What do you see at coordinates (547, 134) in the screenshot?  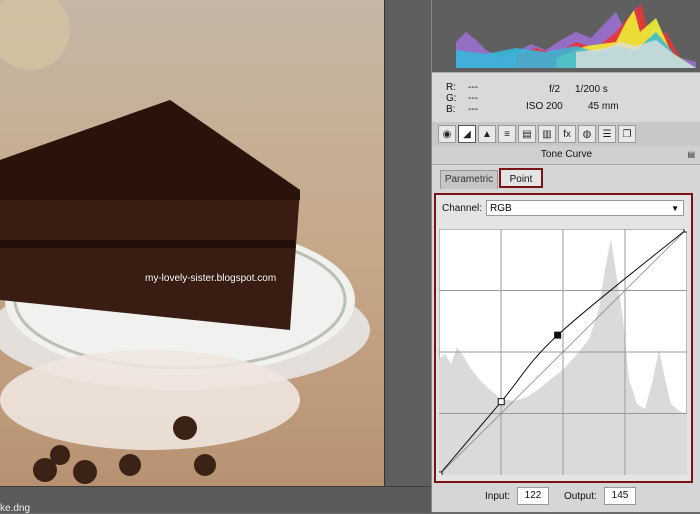 I see `lens-icon: ▥` at bounding box center [547, 134].